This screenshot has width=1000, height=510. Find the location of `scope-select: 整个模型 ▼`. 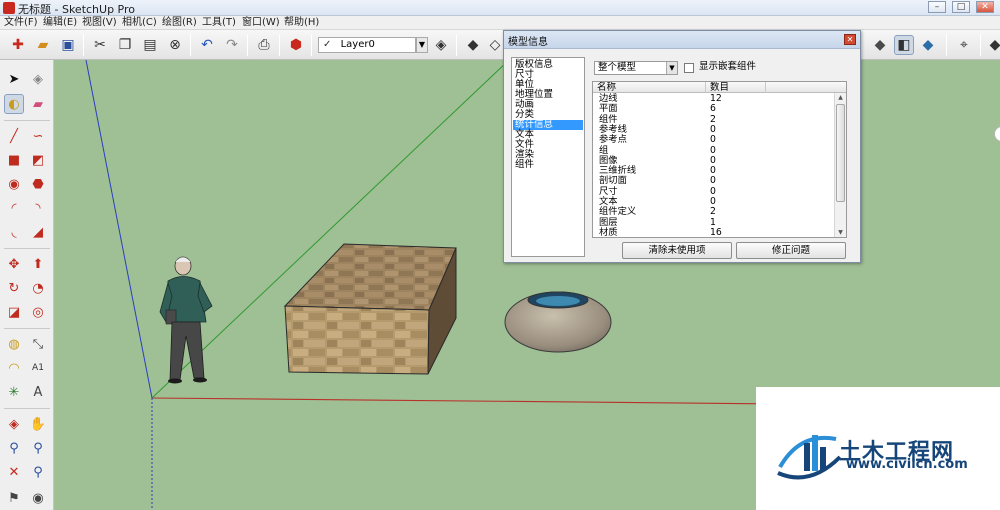

scope-select: 整个模型 ▼ is located at coordinates (636, 68).